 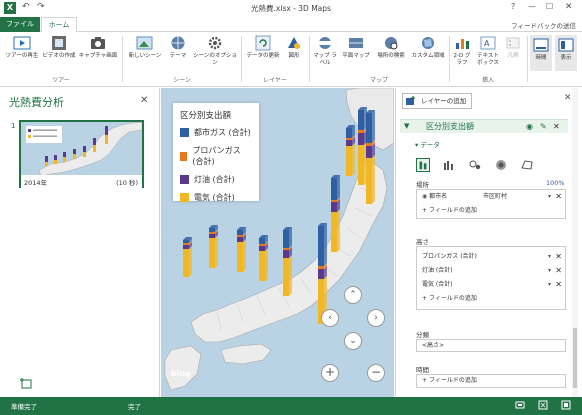 I want to click on delete-layer-icon: ✕, so click(x=556, y=126).